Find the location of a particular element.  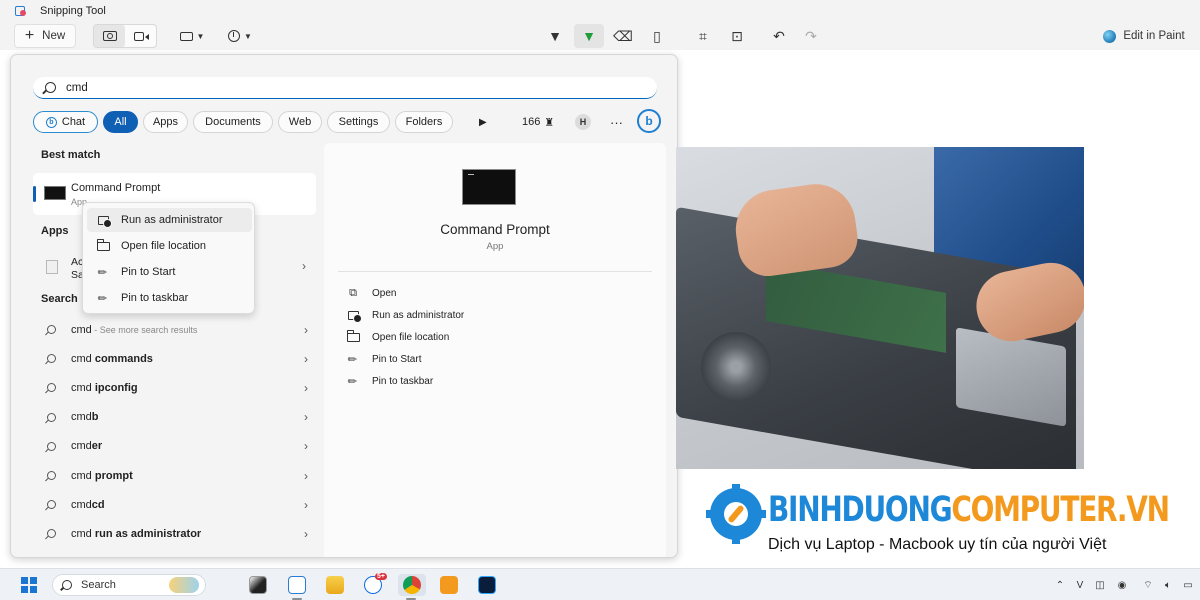

selection-indicator is located at coordinates (34, 194).